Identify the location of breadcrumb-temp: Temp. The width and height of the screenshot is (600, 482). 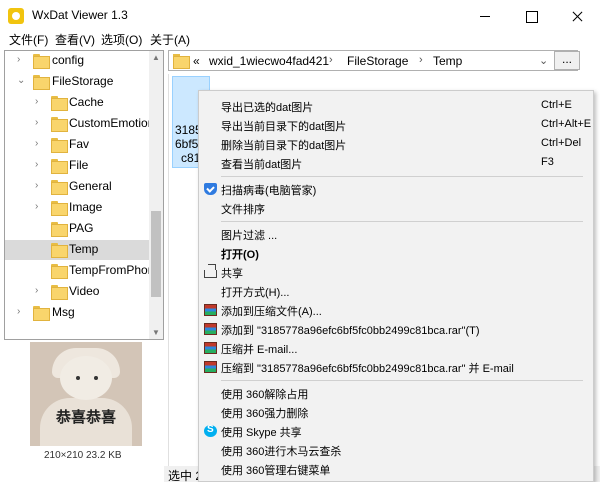
(447, 61).